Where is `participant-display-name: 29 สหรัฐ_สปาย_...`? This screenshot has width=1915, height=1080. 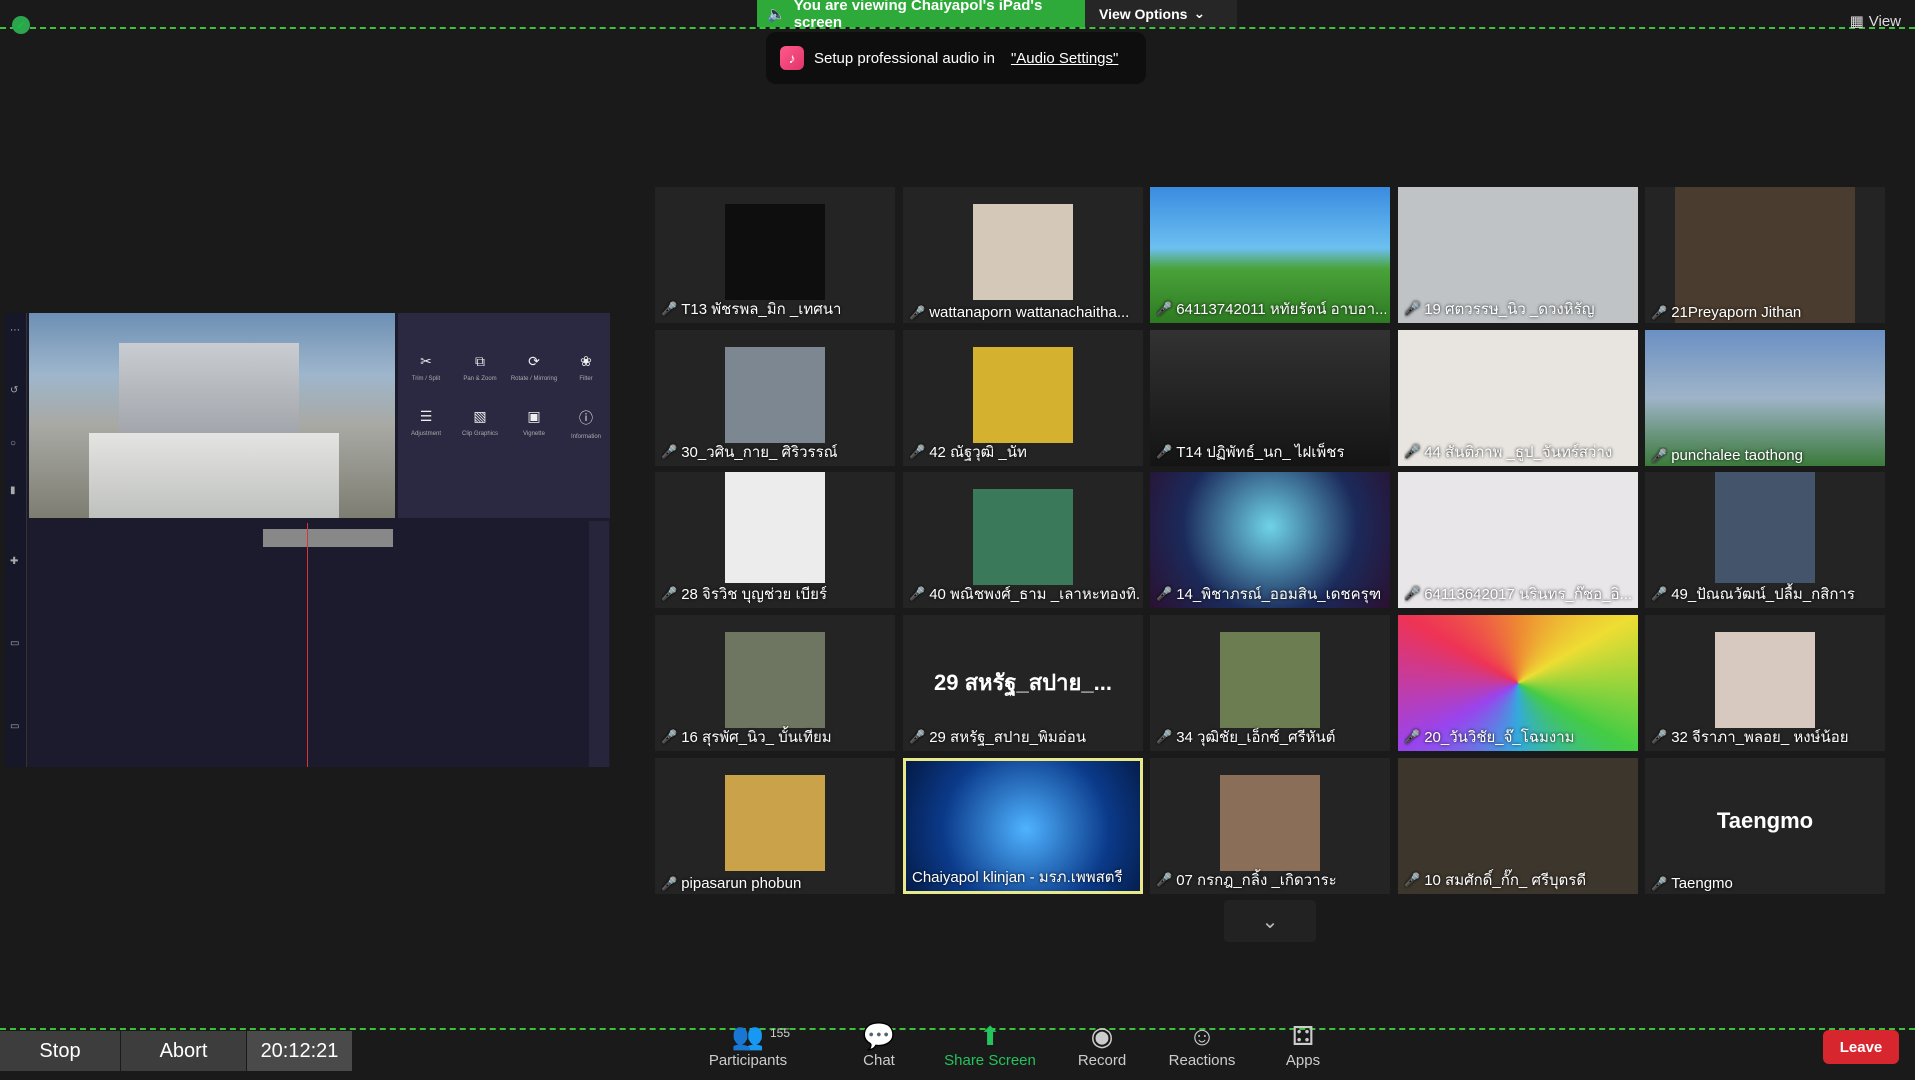 participant-display-name: 29 สหรัฐ_สปาย_... is located at coordinates (1023, 682).